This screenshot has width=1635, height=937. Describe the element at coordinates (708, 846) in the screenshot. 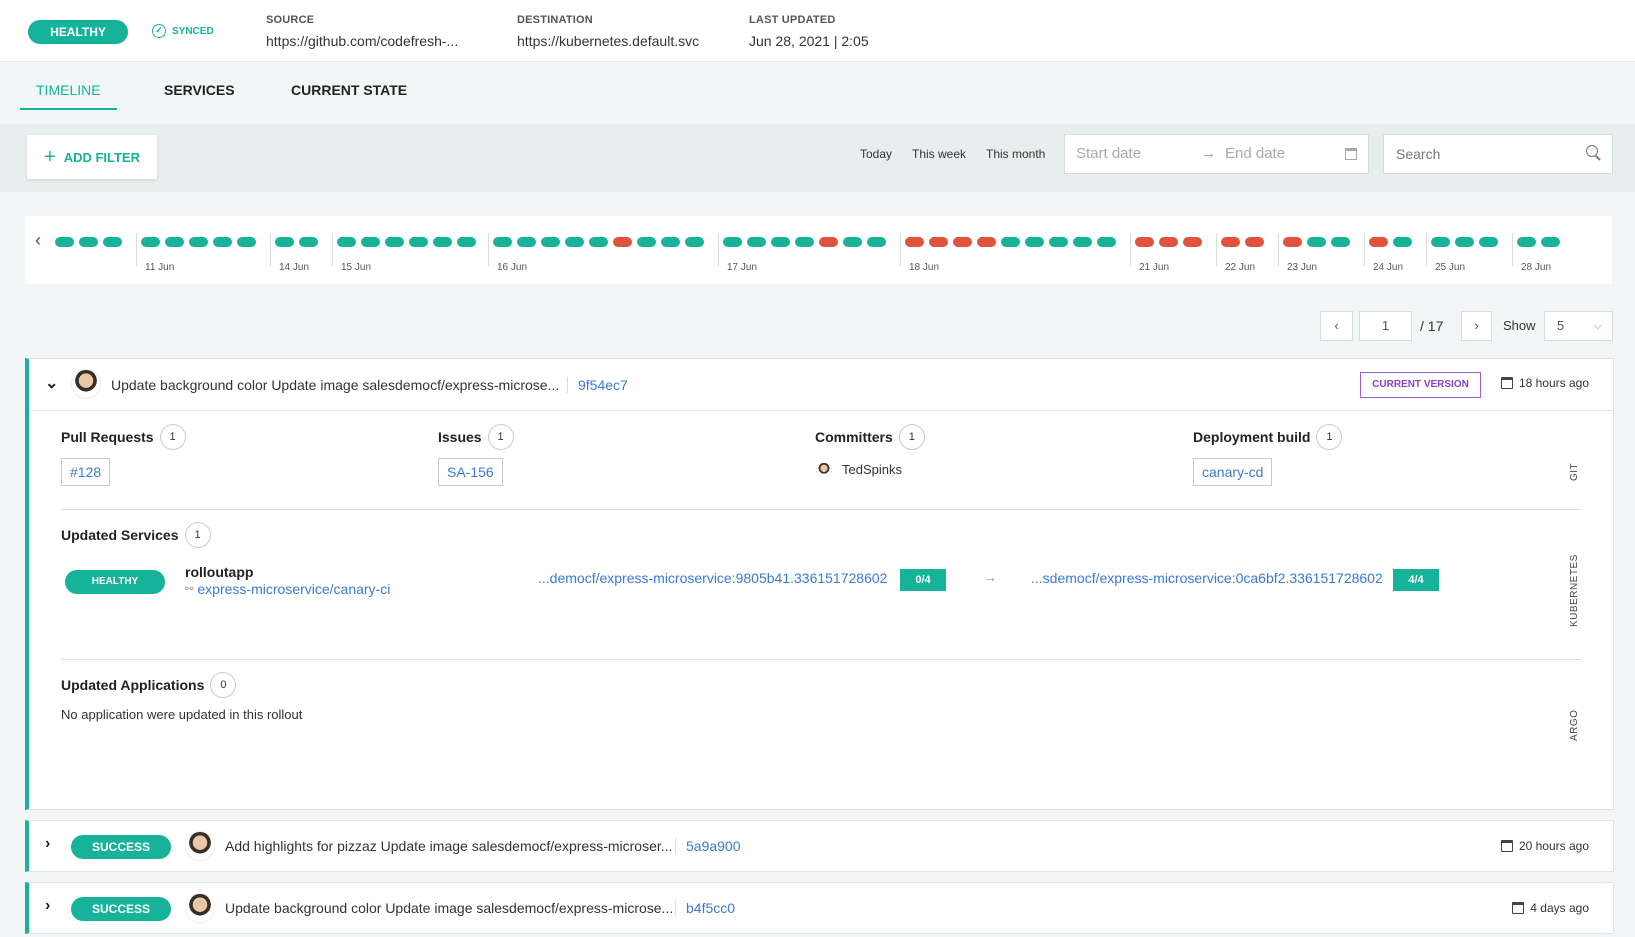

I see `commit-sha-link: 5a9a900` at that location.